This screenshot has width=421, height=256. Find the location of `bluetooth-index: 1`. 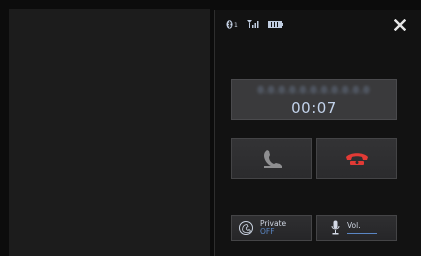

bluetooth-index: 1 is located at coordinates (236, 25).